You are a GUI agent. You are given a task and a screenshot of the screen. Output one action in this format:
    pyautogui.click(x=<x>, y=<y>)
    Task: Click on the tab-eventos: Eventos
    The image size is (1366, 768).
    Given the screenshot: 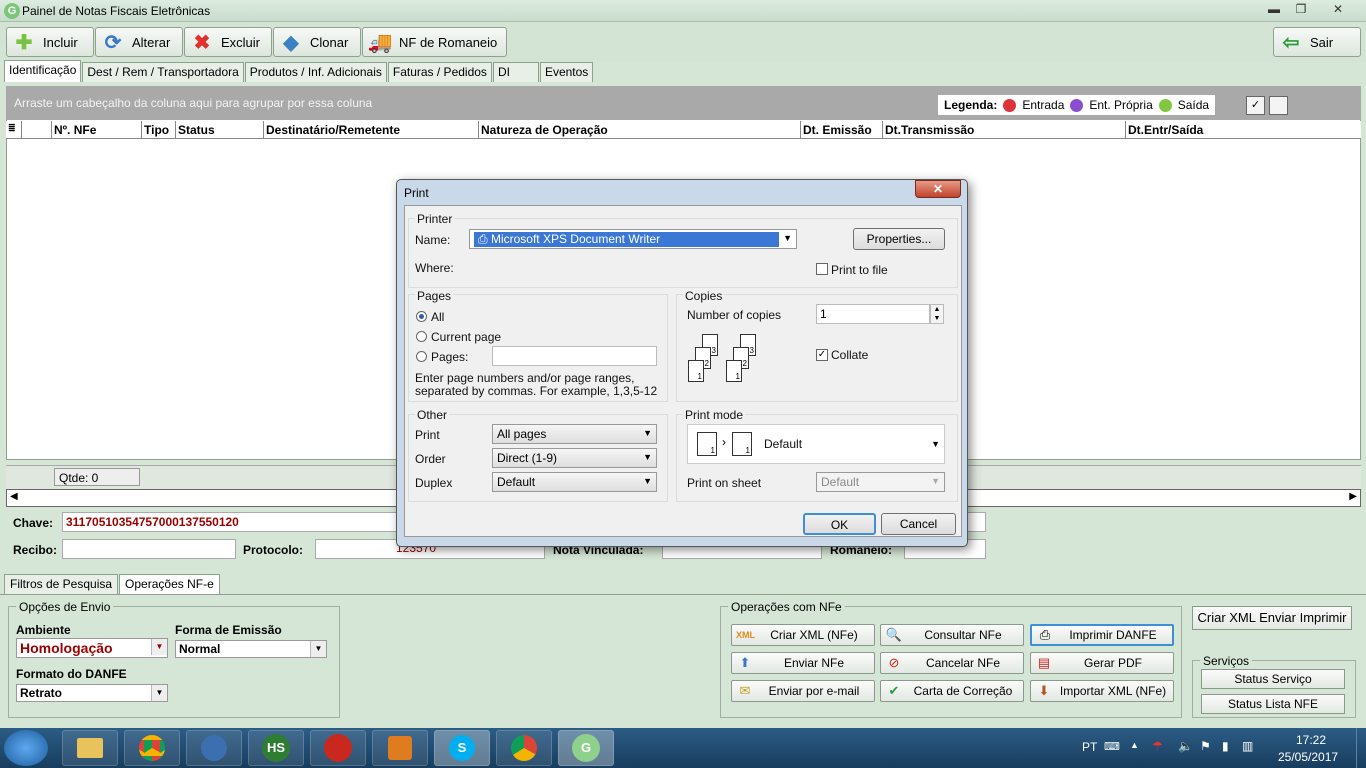 What is the action you would take?
    pyautogui.click(x=566, y=72)
    